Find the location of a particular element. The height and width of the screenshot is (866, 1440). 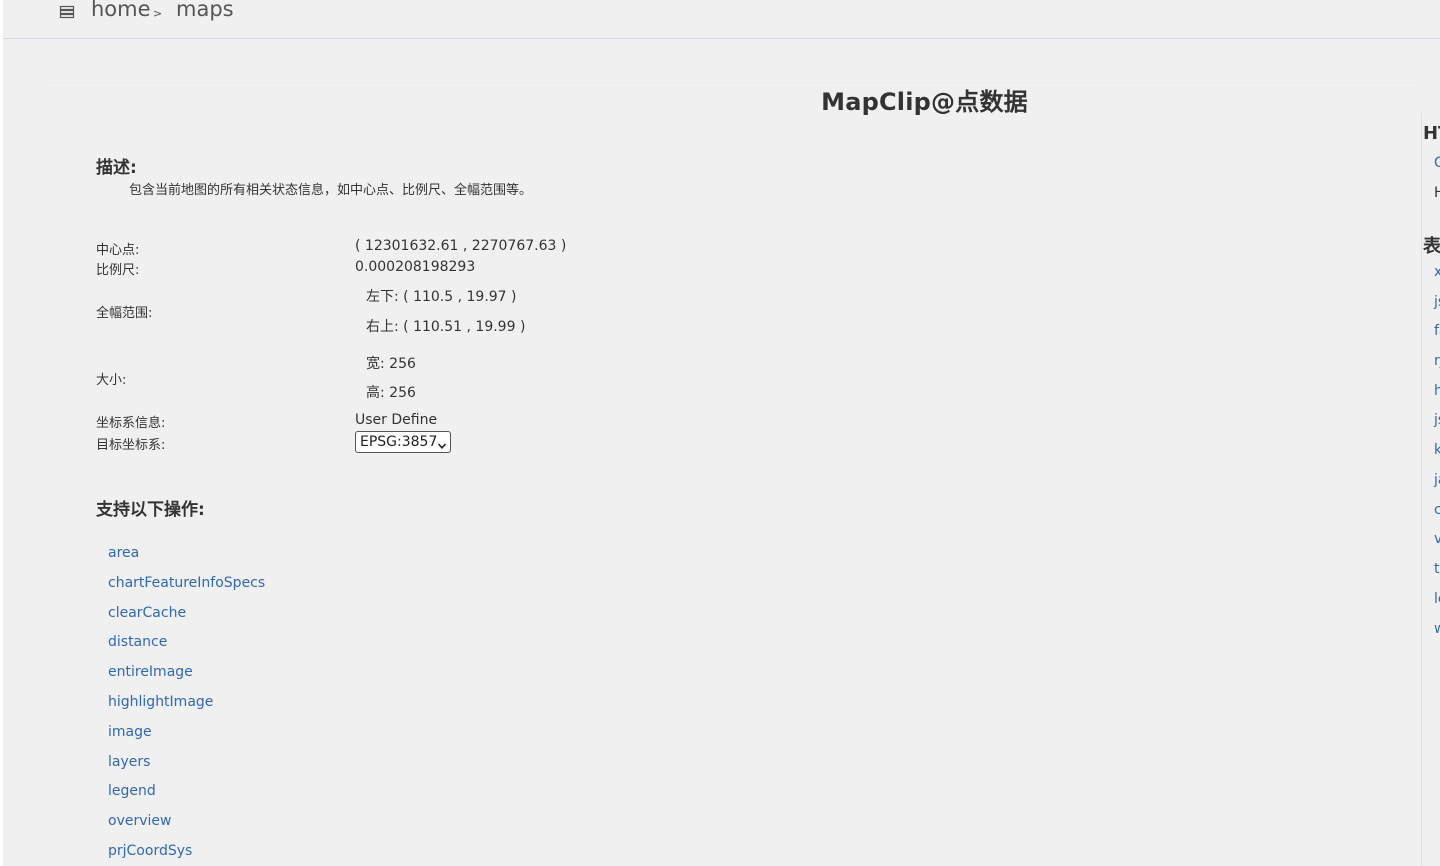

side-panel: HT G H 表 x js fa rj h js k ja c v t le w is located at coordinates (1430, 489).